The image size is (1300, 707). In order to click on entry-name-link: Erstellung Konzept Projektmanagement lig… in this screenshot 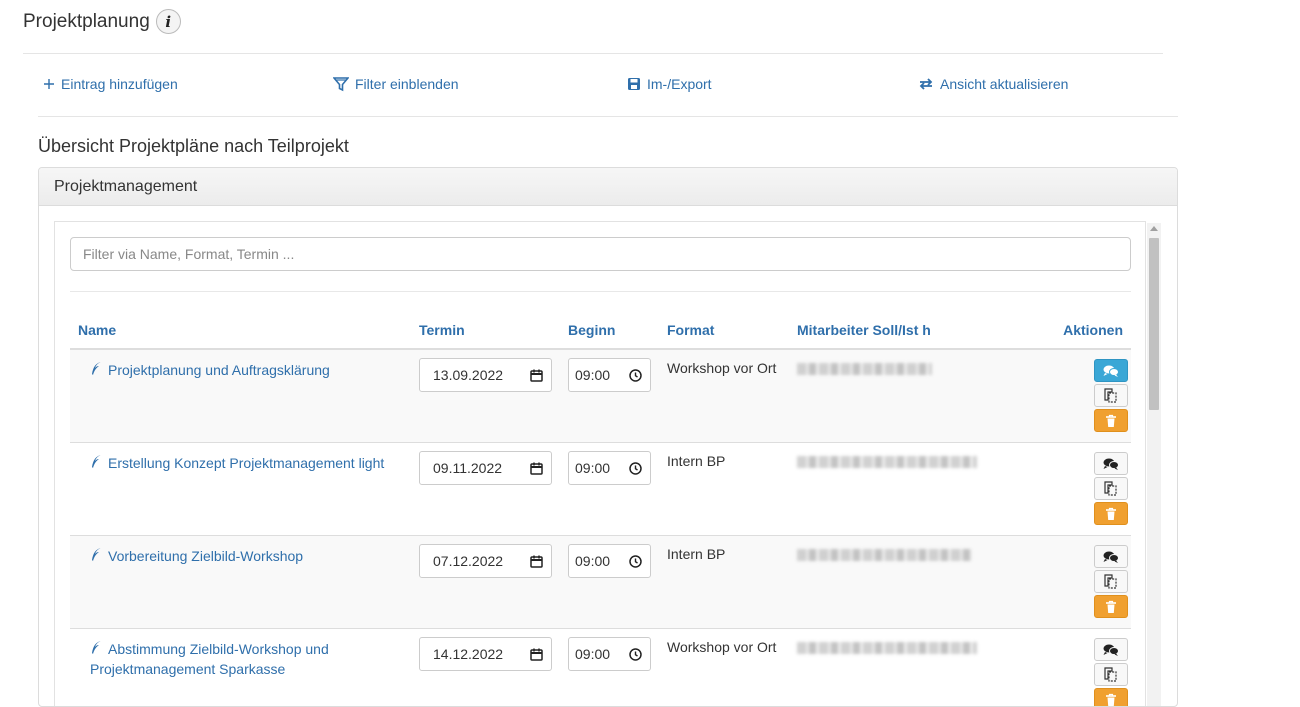, I will do `click(246, 463)`.